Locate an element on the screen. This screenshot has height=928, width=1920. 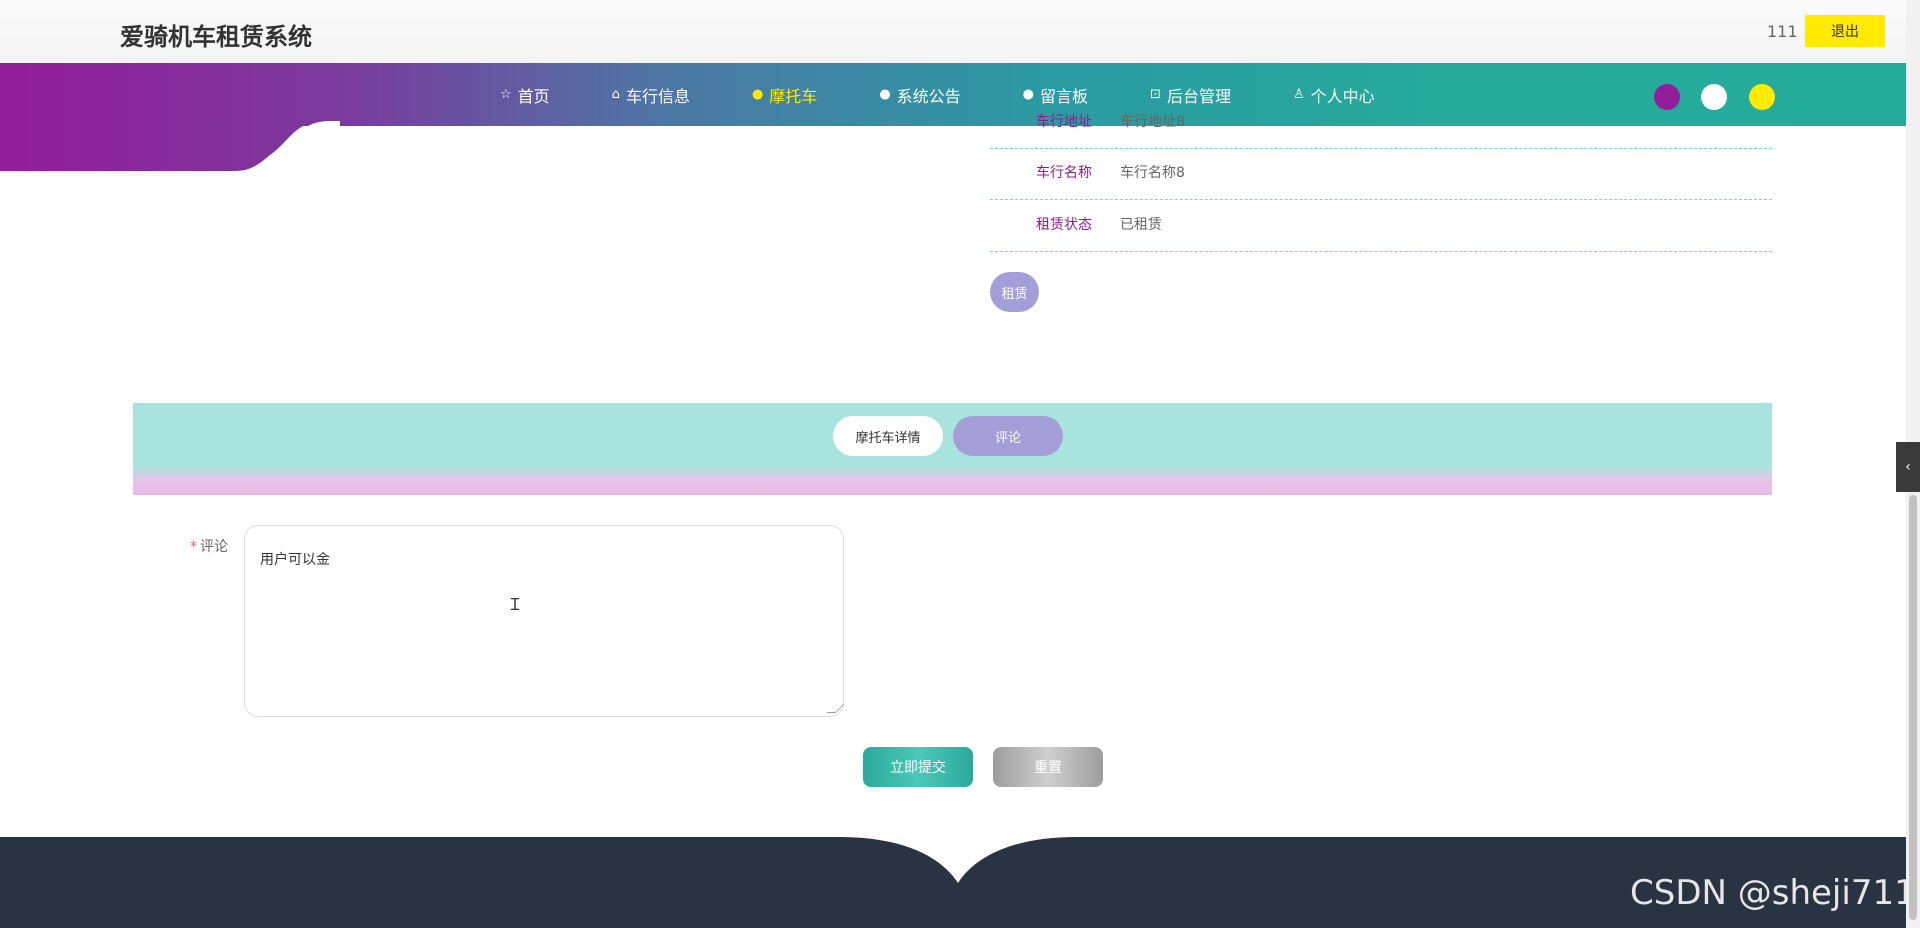
logout-button: 退出 is located at coordinates (1845, 31).